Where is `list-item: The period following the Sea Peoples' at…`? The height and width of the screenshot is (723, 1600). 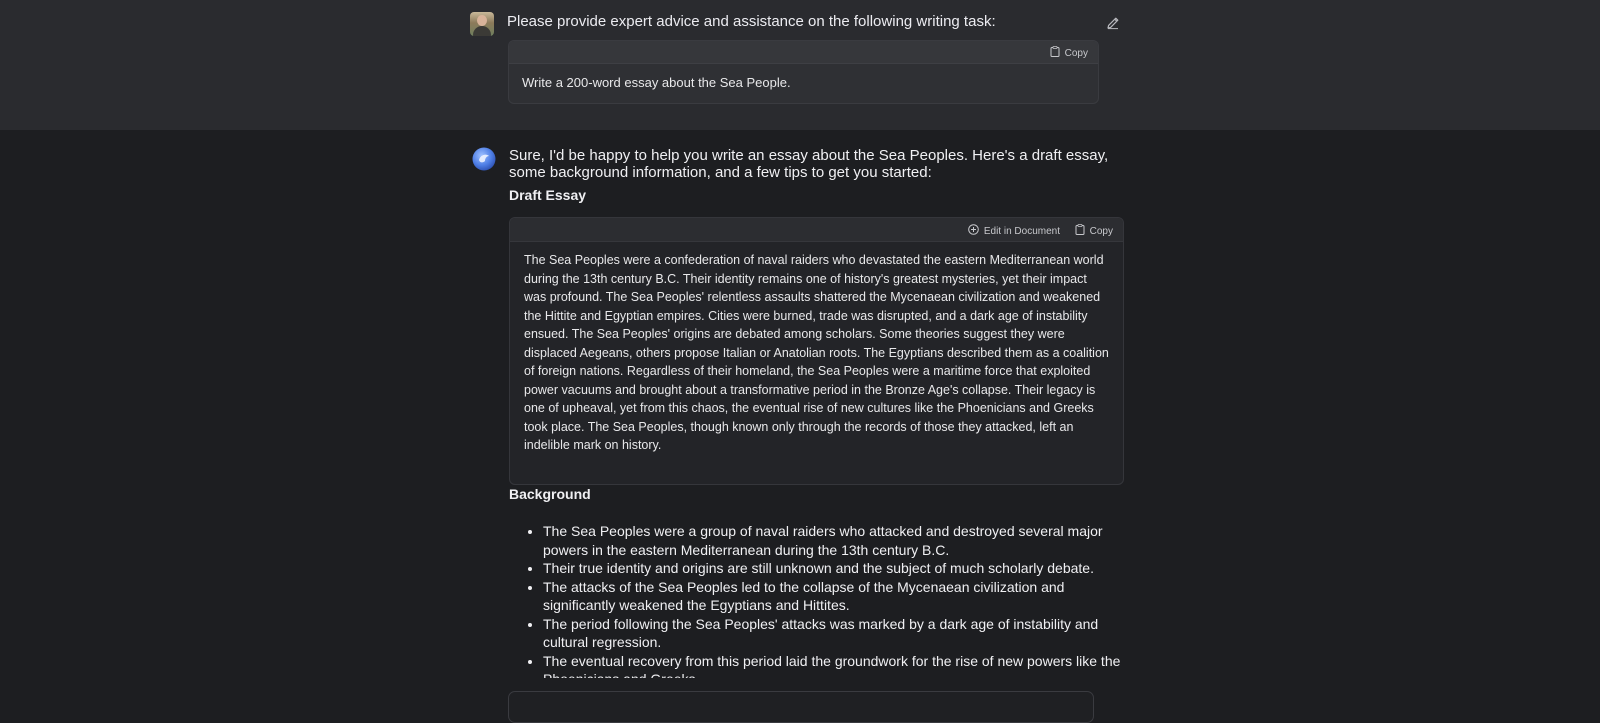 list-item: The period following the Sea Peoples' at… is located at coordinates (838, 633).